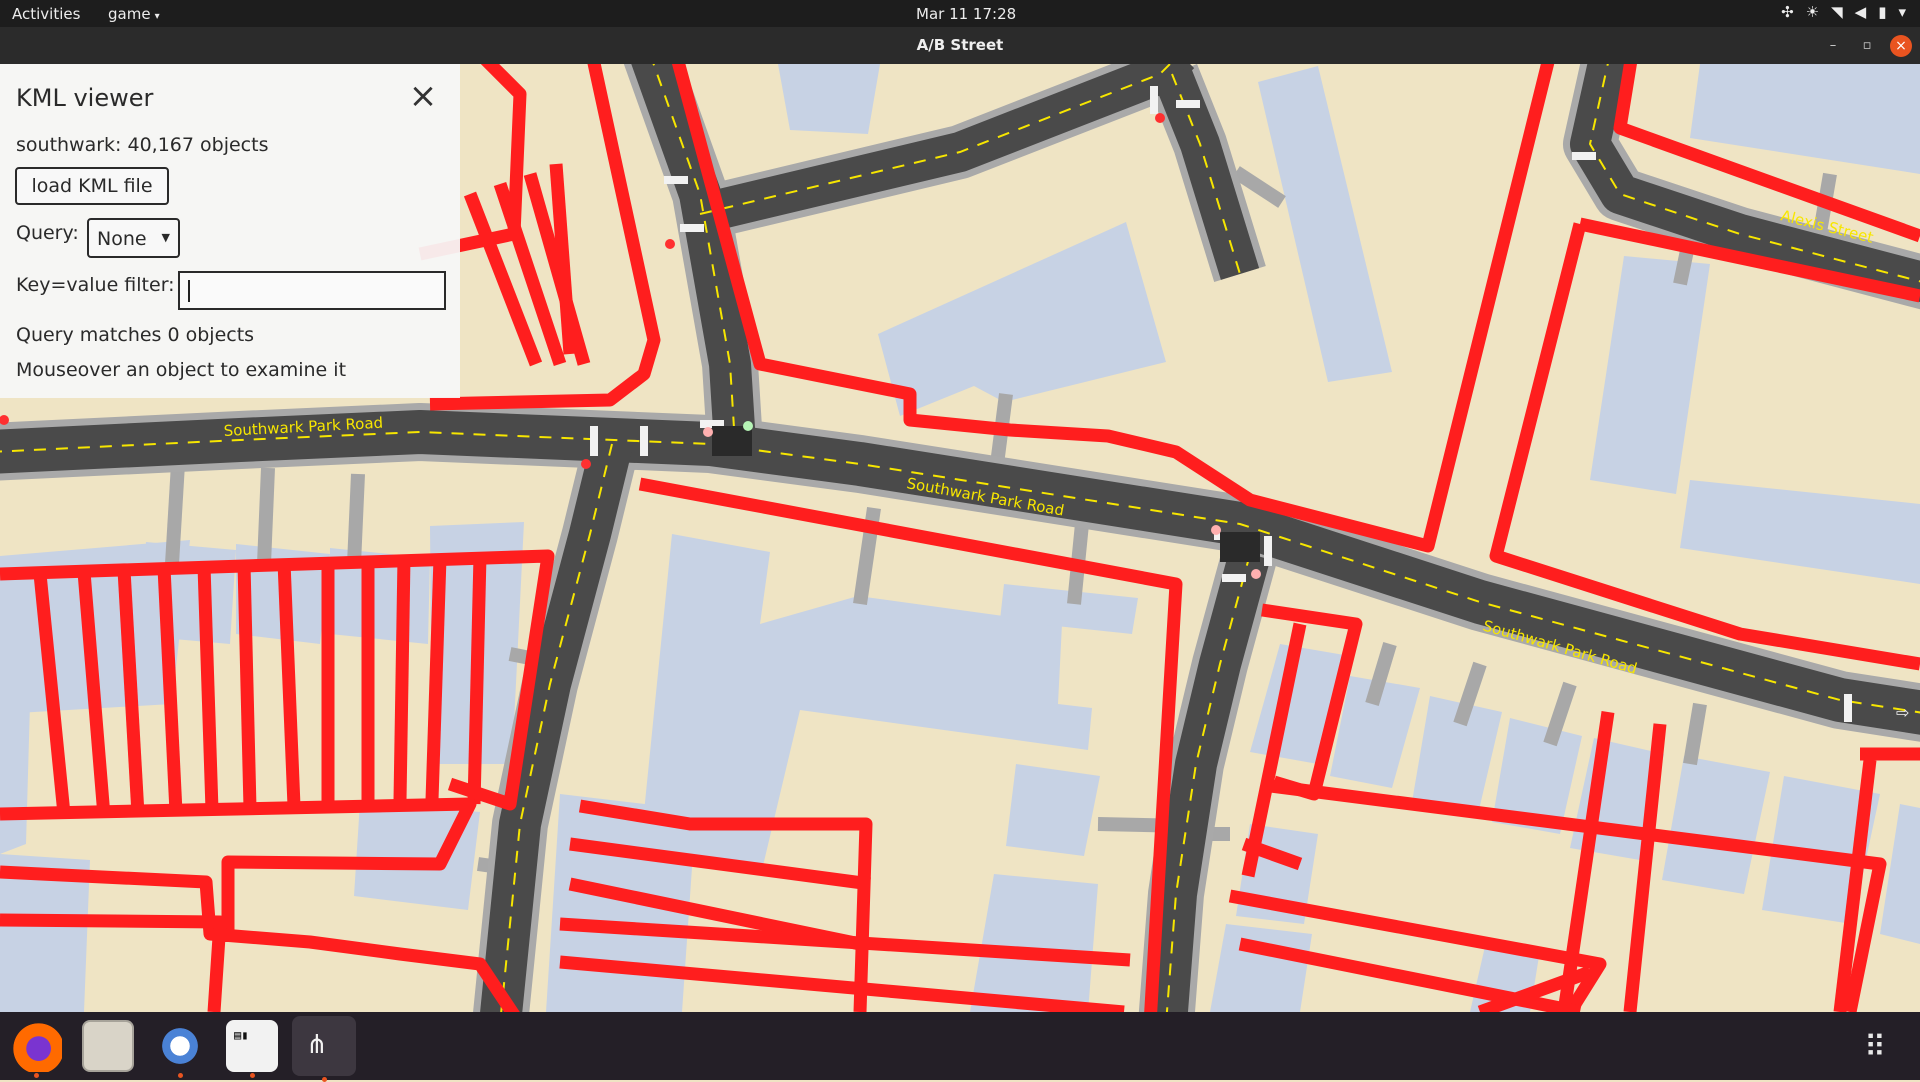  What do you see at coordinates (1812, 12) in the screenshot?
I see `brightness-icon: ☀` at bounding box center [1812, 12].